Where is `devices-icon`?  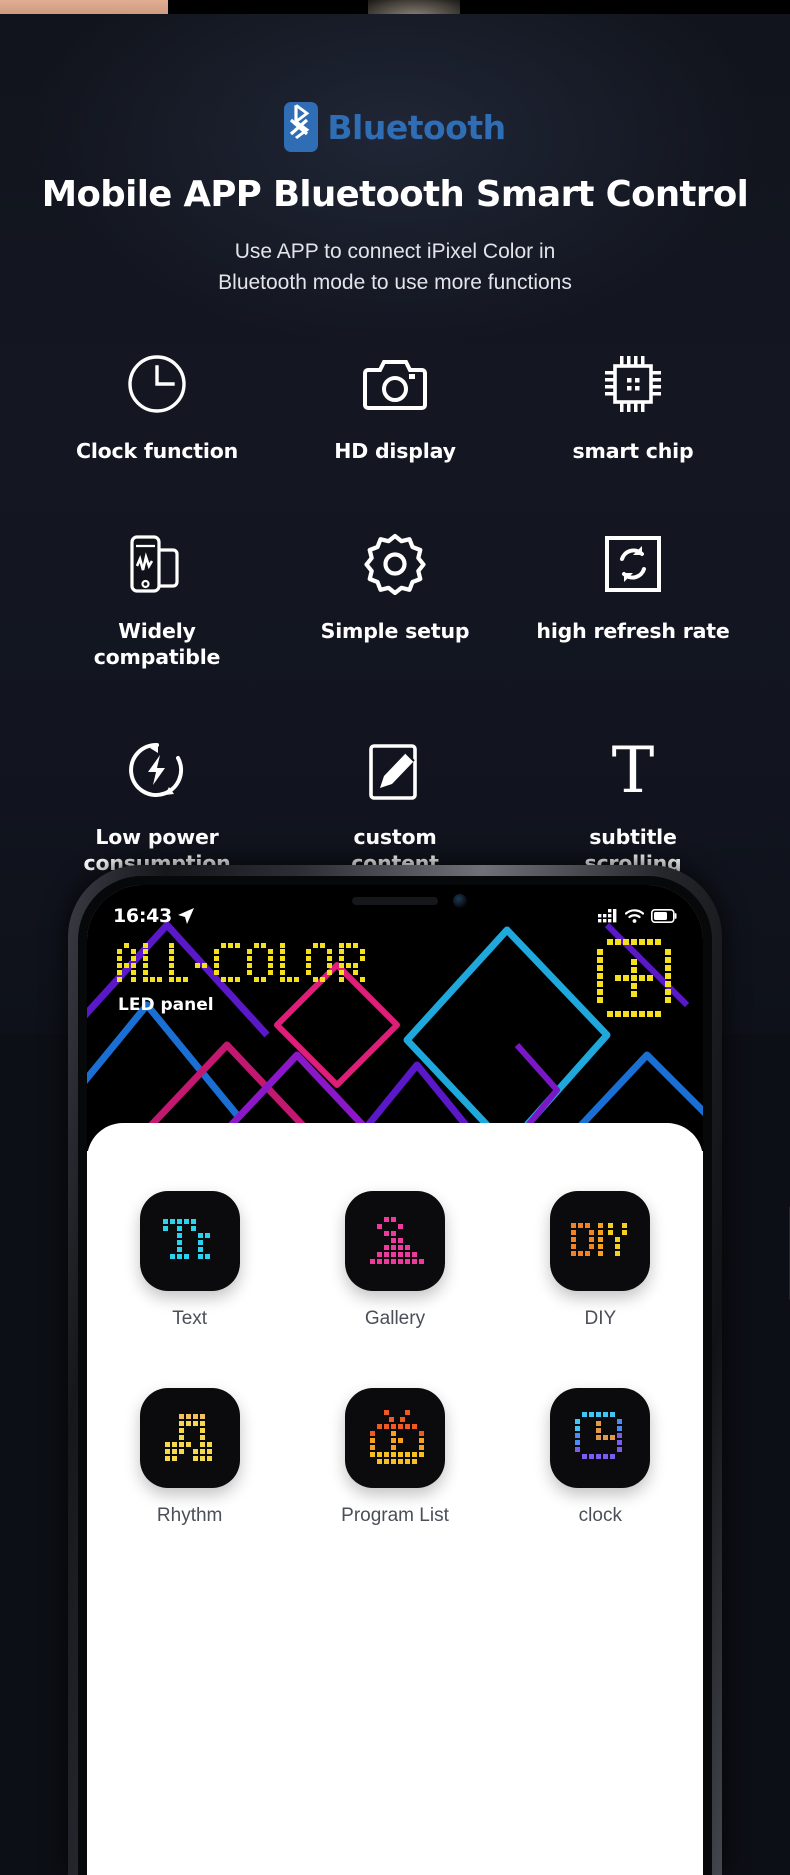
devices-icon is located at coordinates (157, 564).